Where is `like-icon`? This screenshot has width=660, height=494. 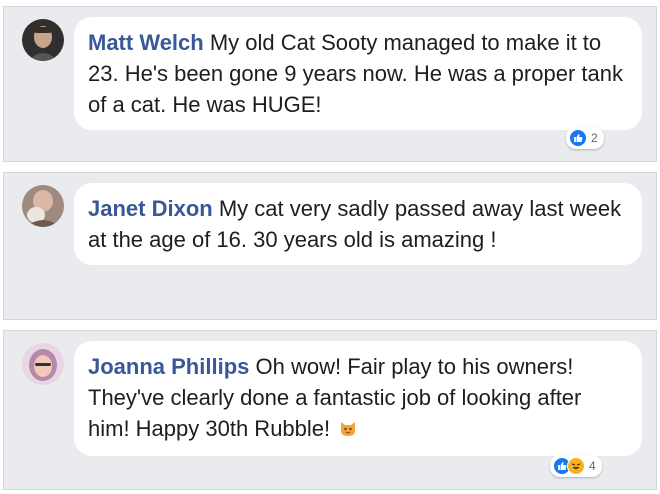
like-icon is located at coordinates (578, 138).